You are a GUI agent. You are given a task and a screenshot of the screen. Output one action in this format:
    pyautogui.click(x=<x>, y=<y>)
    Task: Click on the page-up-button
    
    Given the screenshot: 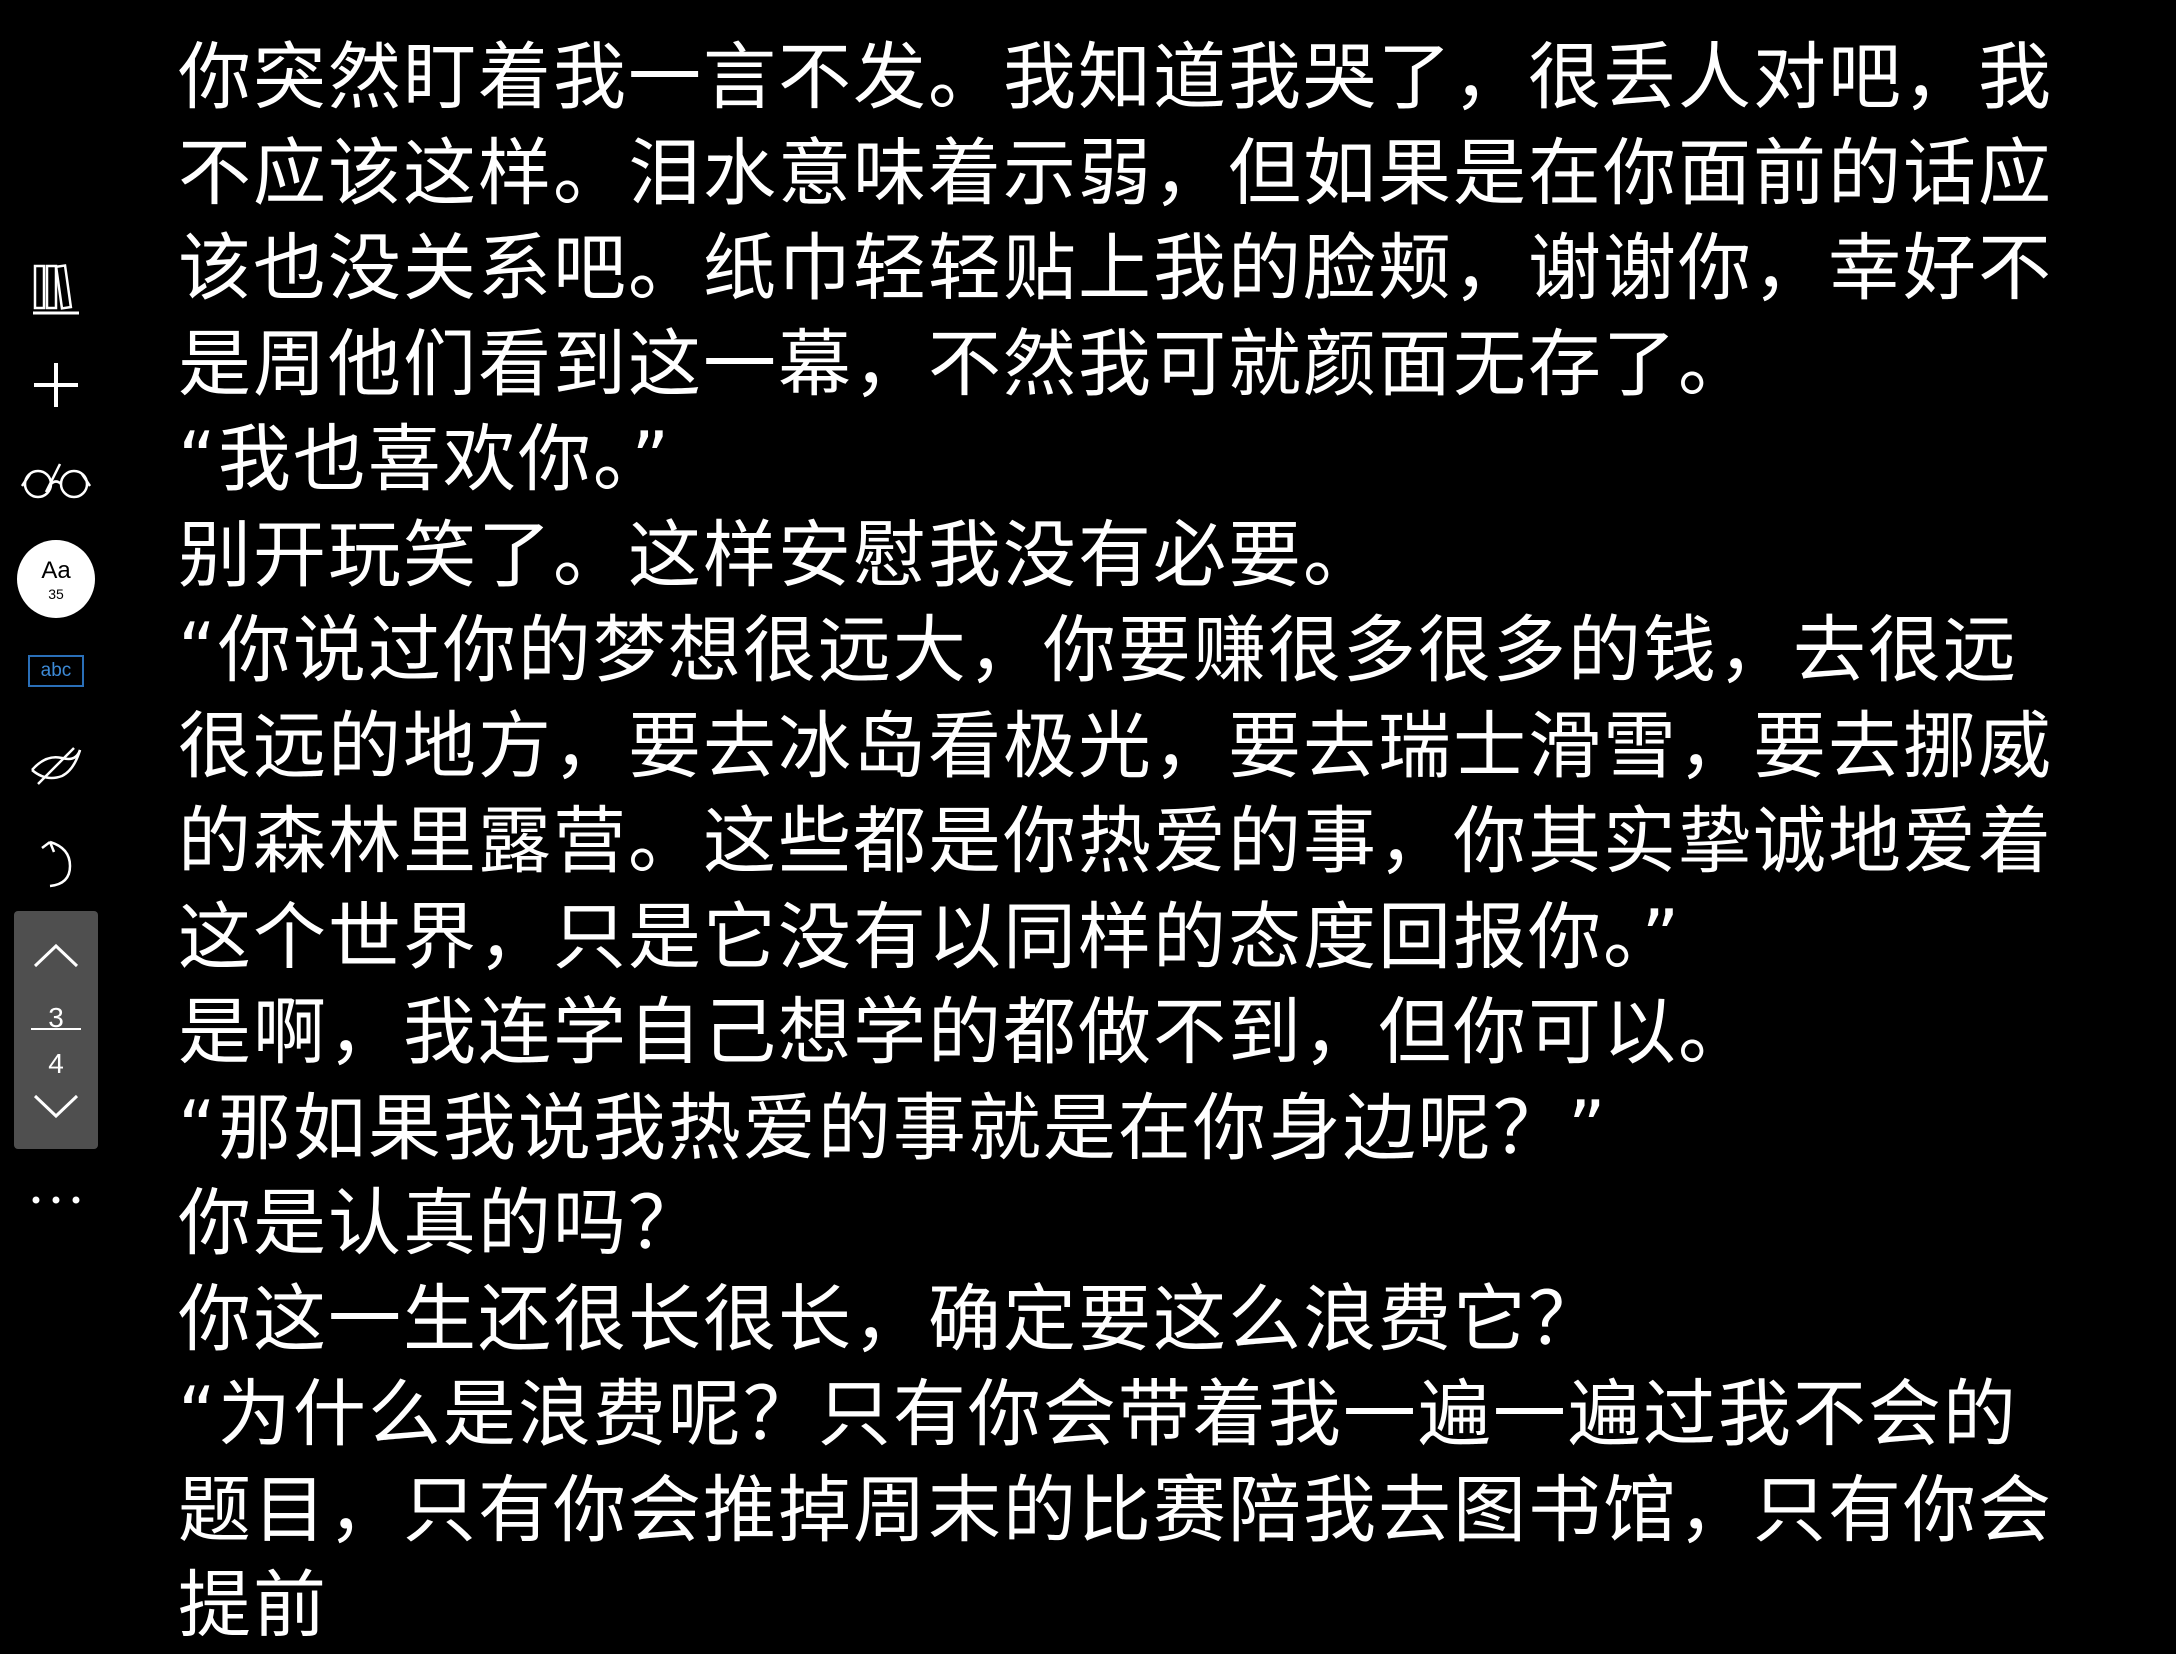 What is the action you would take?
    pyautogui.click(x=56, y=955)
    